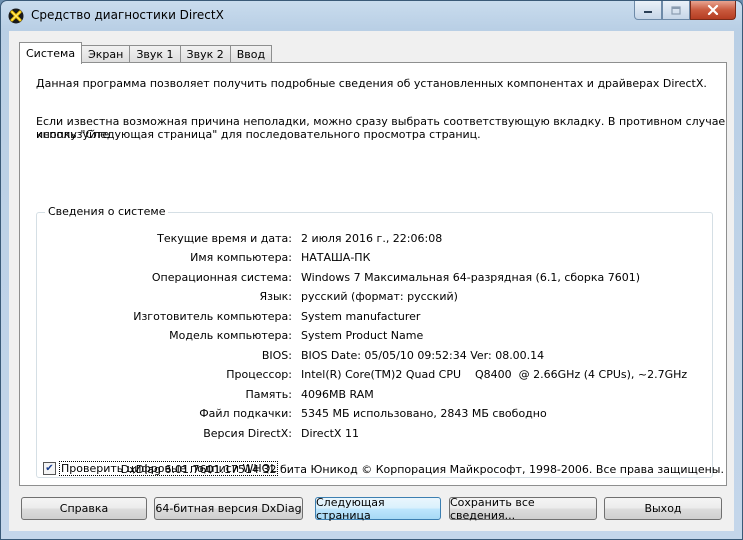 The height and width of the screenshot is (540, 743). I want to click on exit-button: Выход, so click(663, 508).